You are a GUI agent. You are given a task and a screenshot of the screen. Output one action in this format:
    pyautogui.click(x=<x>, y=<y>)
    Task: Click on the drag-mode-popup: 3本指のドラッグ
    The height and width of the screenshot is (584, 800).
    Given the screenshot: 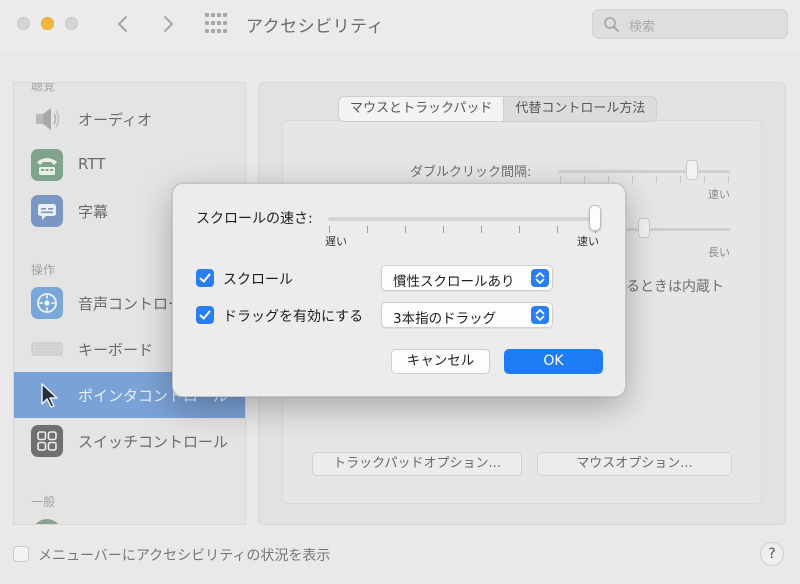 What is the action you would take?
    pyautogui.click(x=467, y=315)
    